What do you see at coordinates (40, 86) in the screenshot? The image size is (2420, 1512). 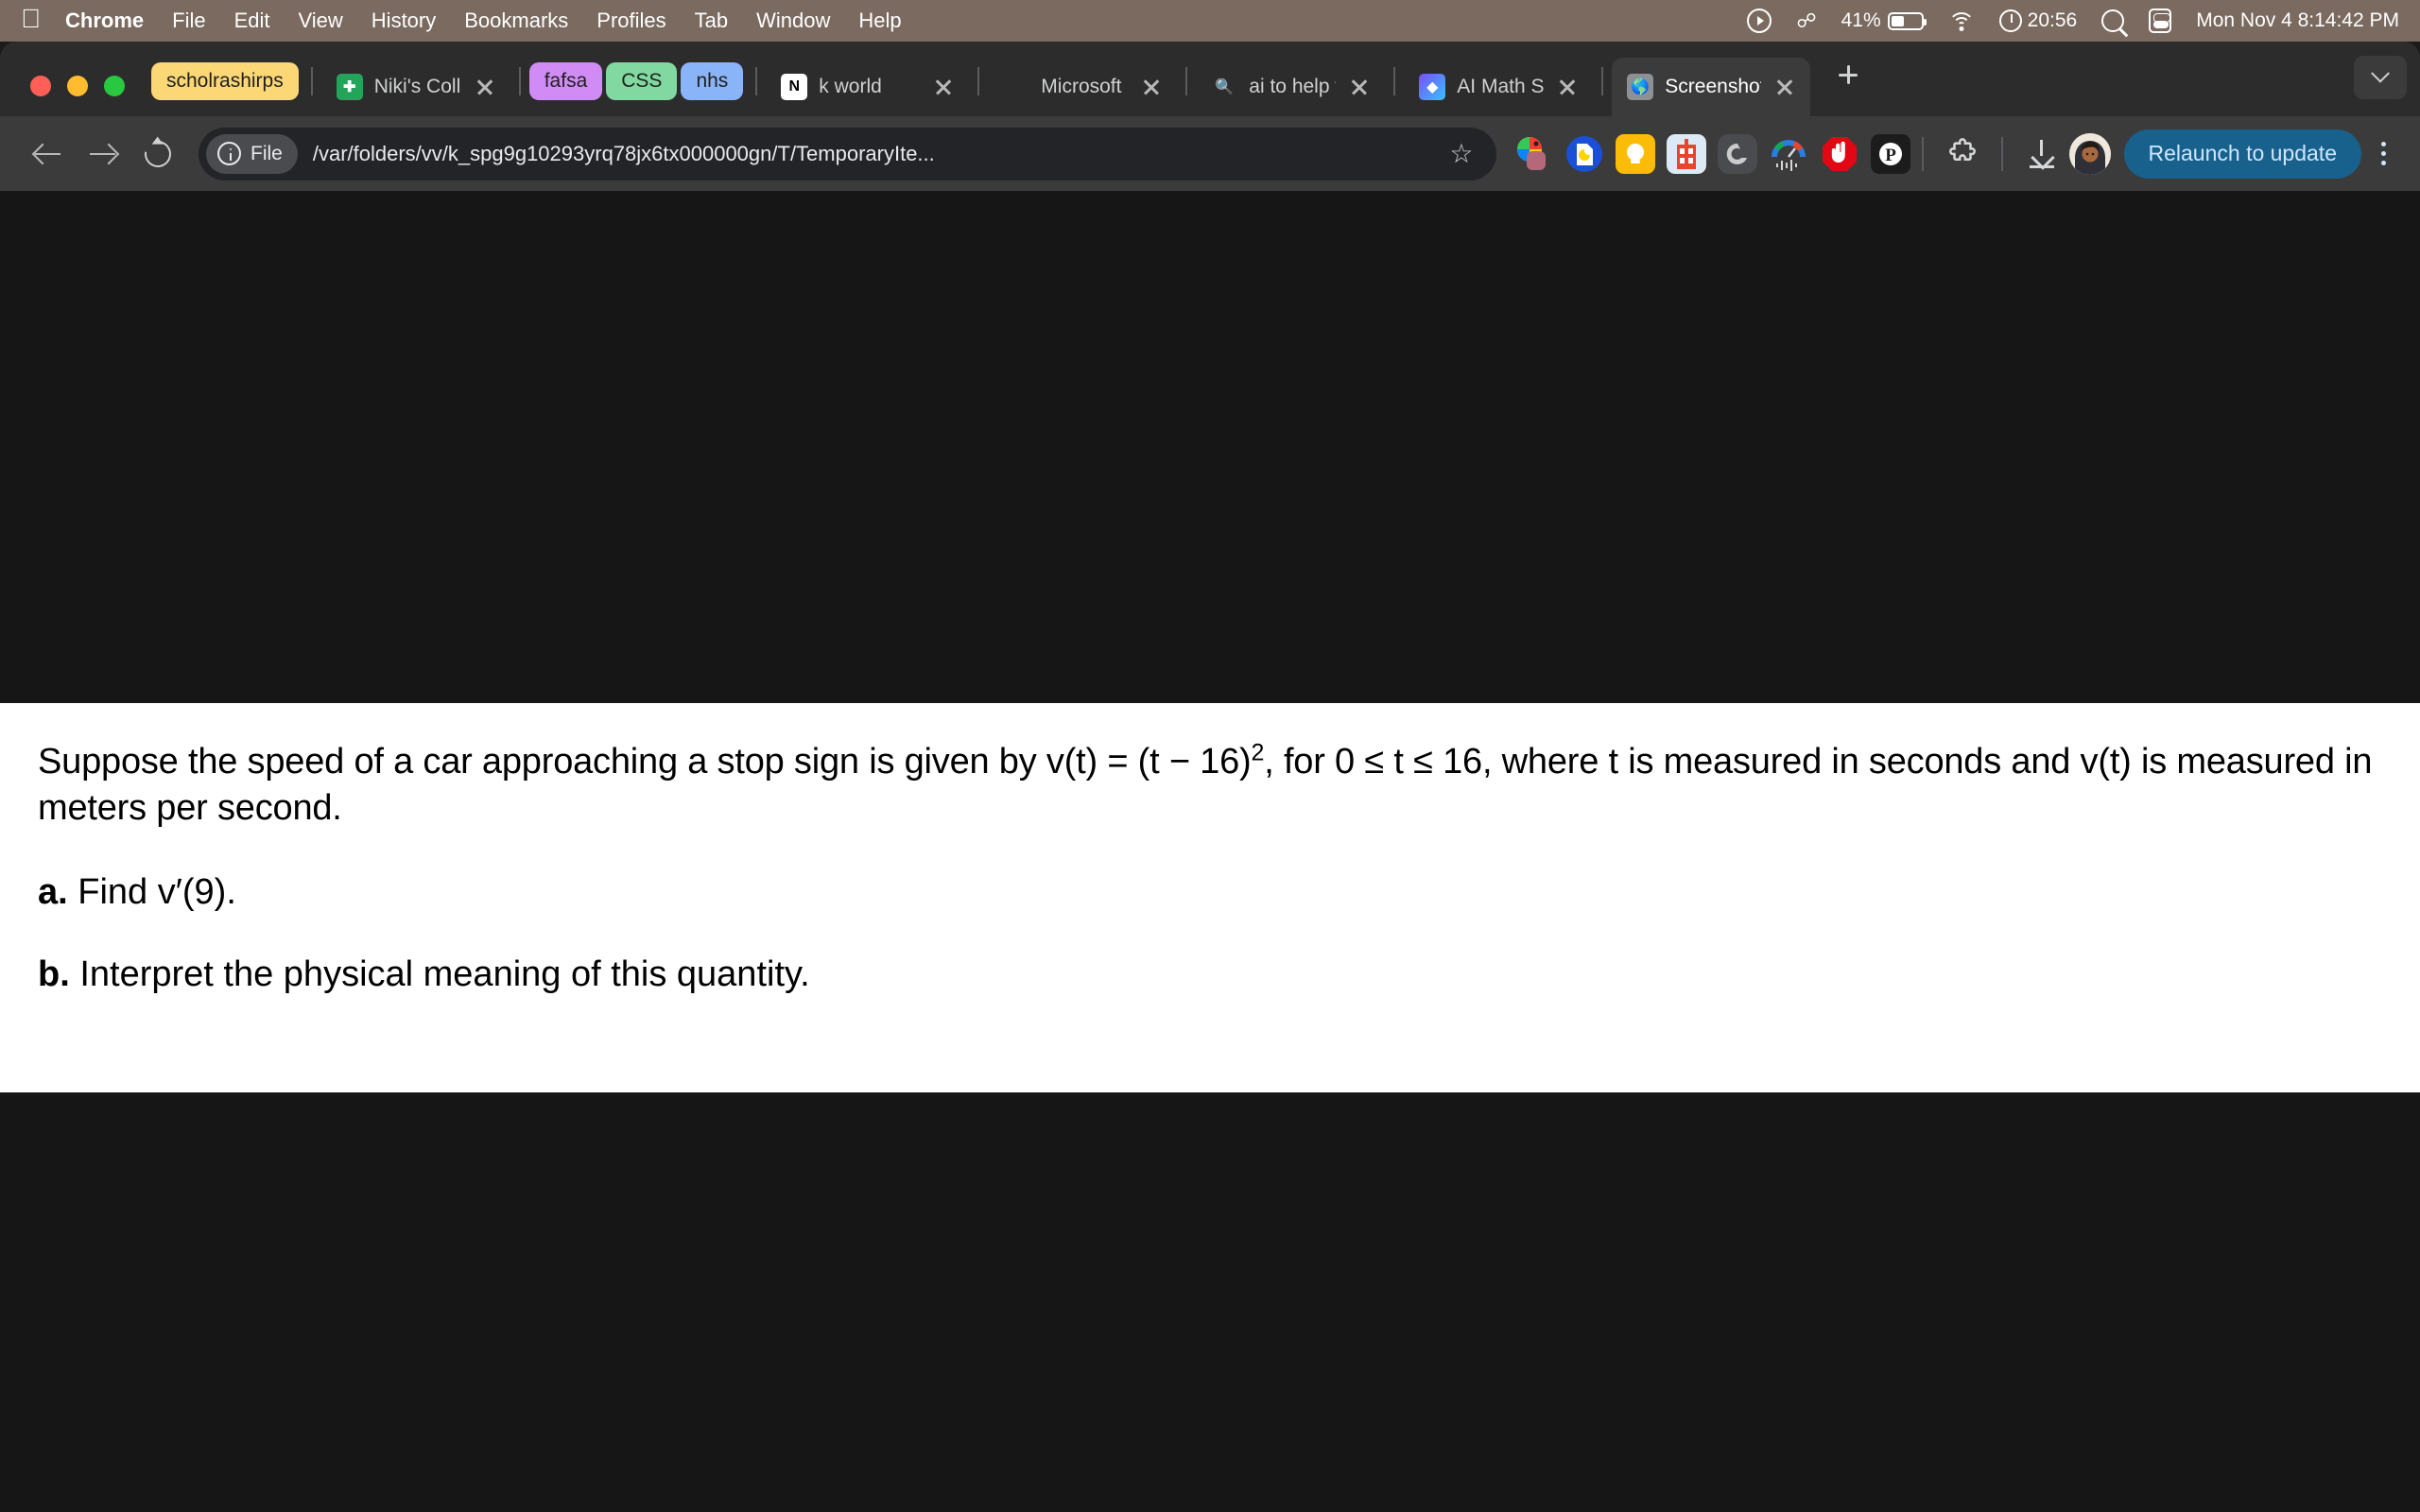 I see `close-window-button` at bounding box center [40, 86].